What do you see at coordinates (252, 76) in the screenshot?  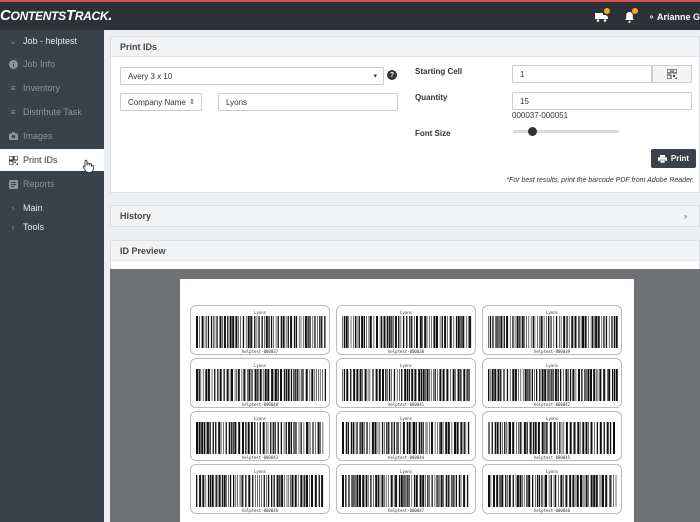 I see `template-select: Avery 3 x 10 ▾` at bounding box center [252, 76].